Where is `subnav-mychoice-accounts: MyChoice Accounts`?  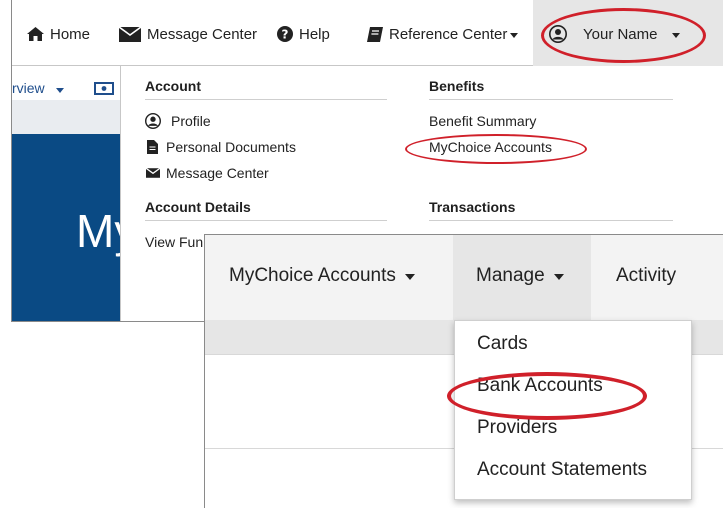
subnav-mychoice-accounts: MyChoice Accounts is located at coordinates (322, 276).